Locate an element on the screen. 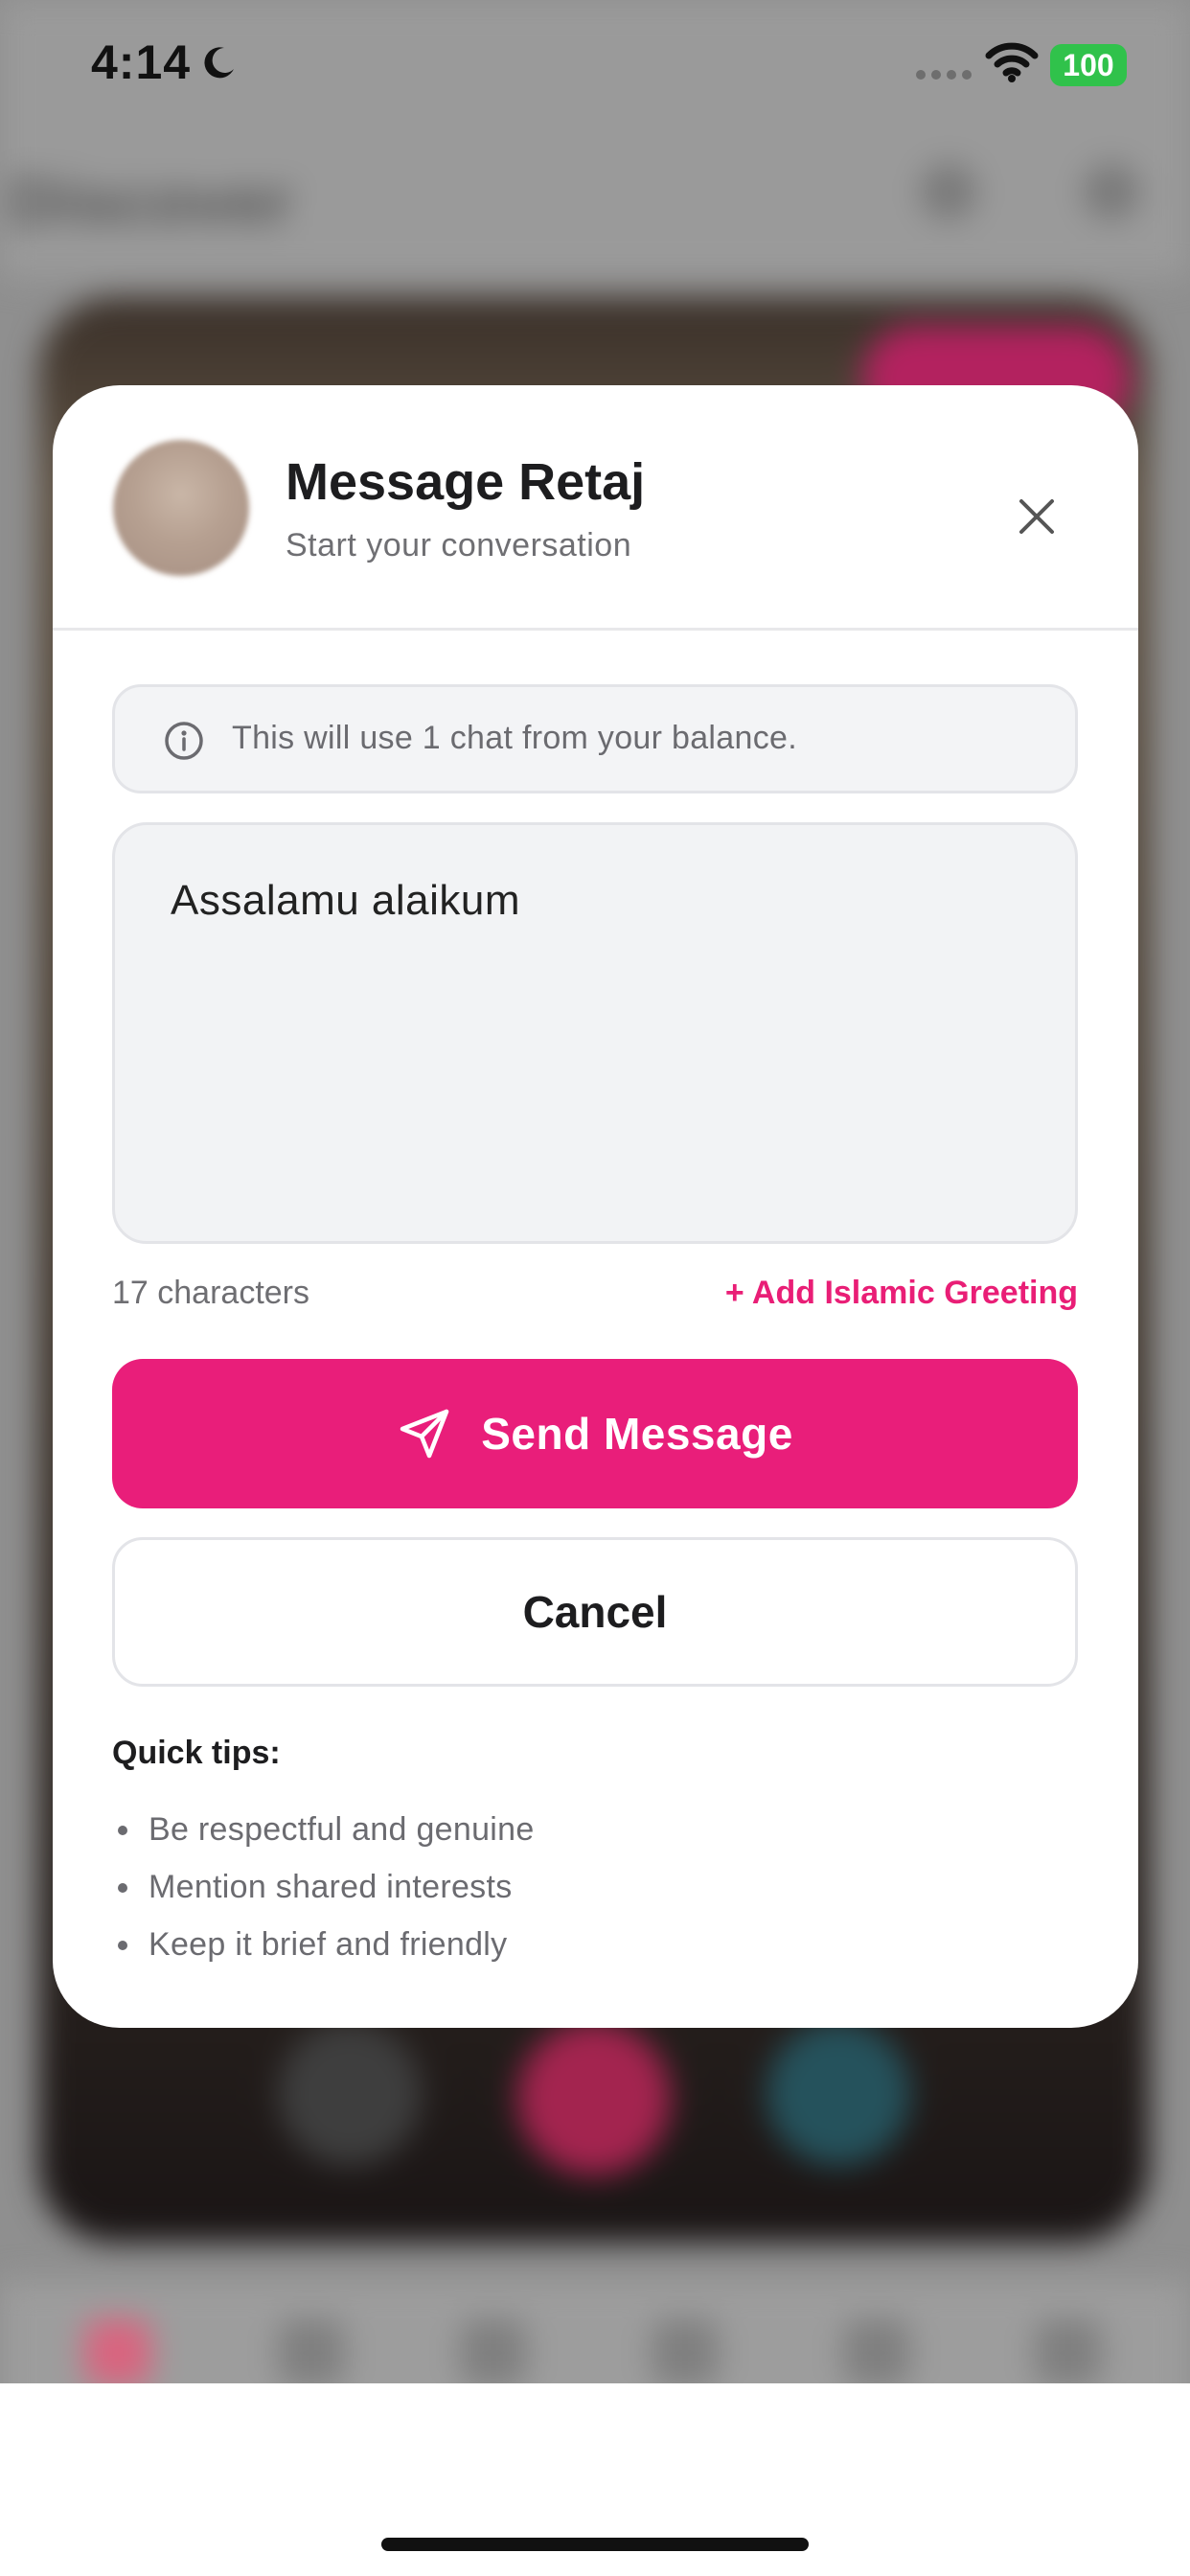 This screenshot has width=1190, height=2576. message-textarea: Assalamu alaikum is located at coordinates (595, 1033).